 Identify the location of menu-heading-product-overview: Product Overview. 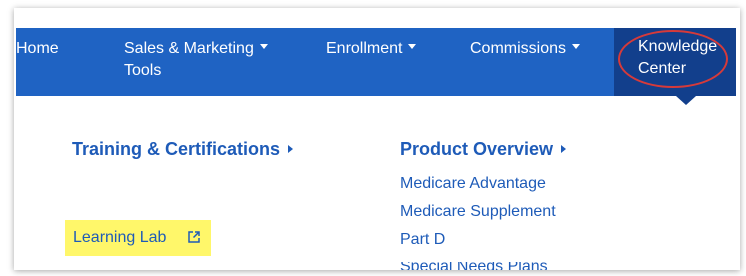
(483, 149).